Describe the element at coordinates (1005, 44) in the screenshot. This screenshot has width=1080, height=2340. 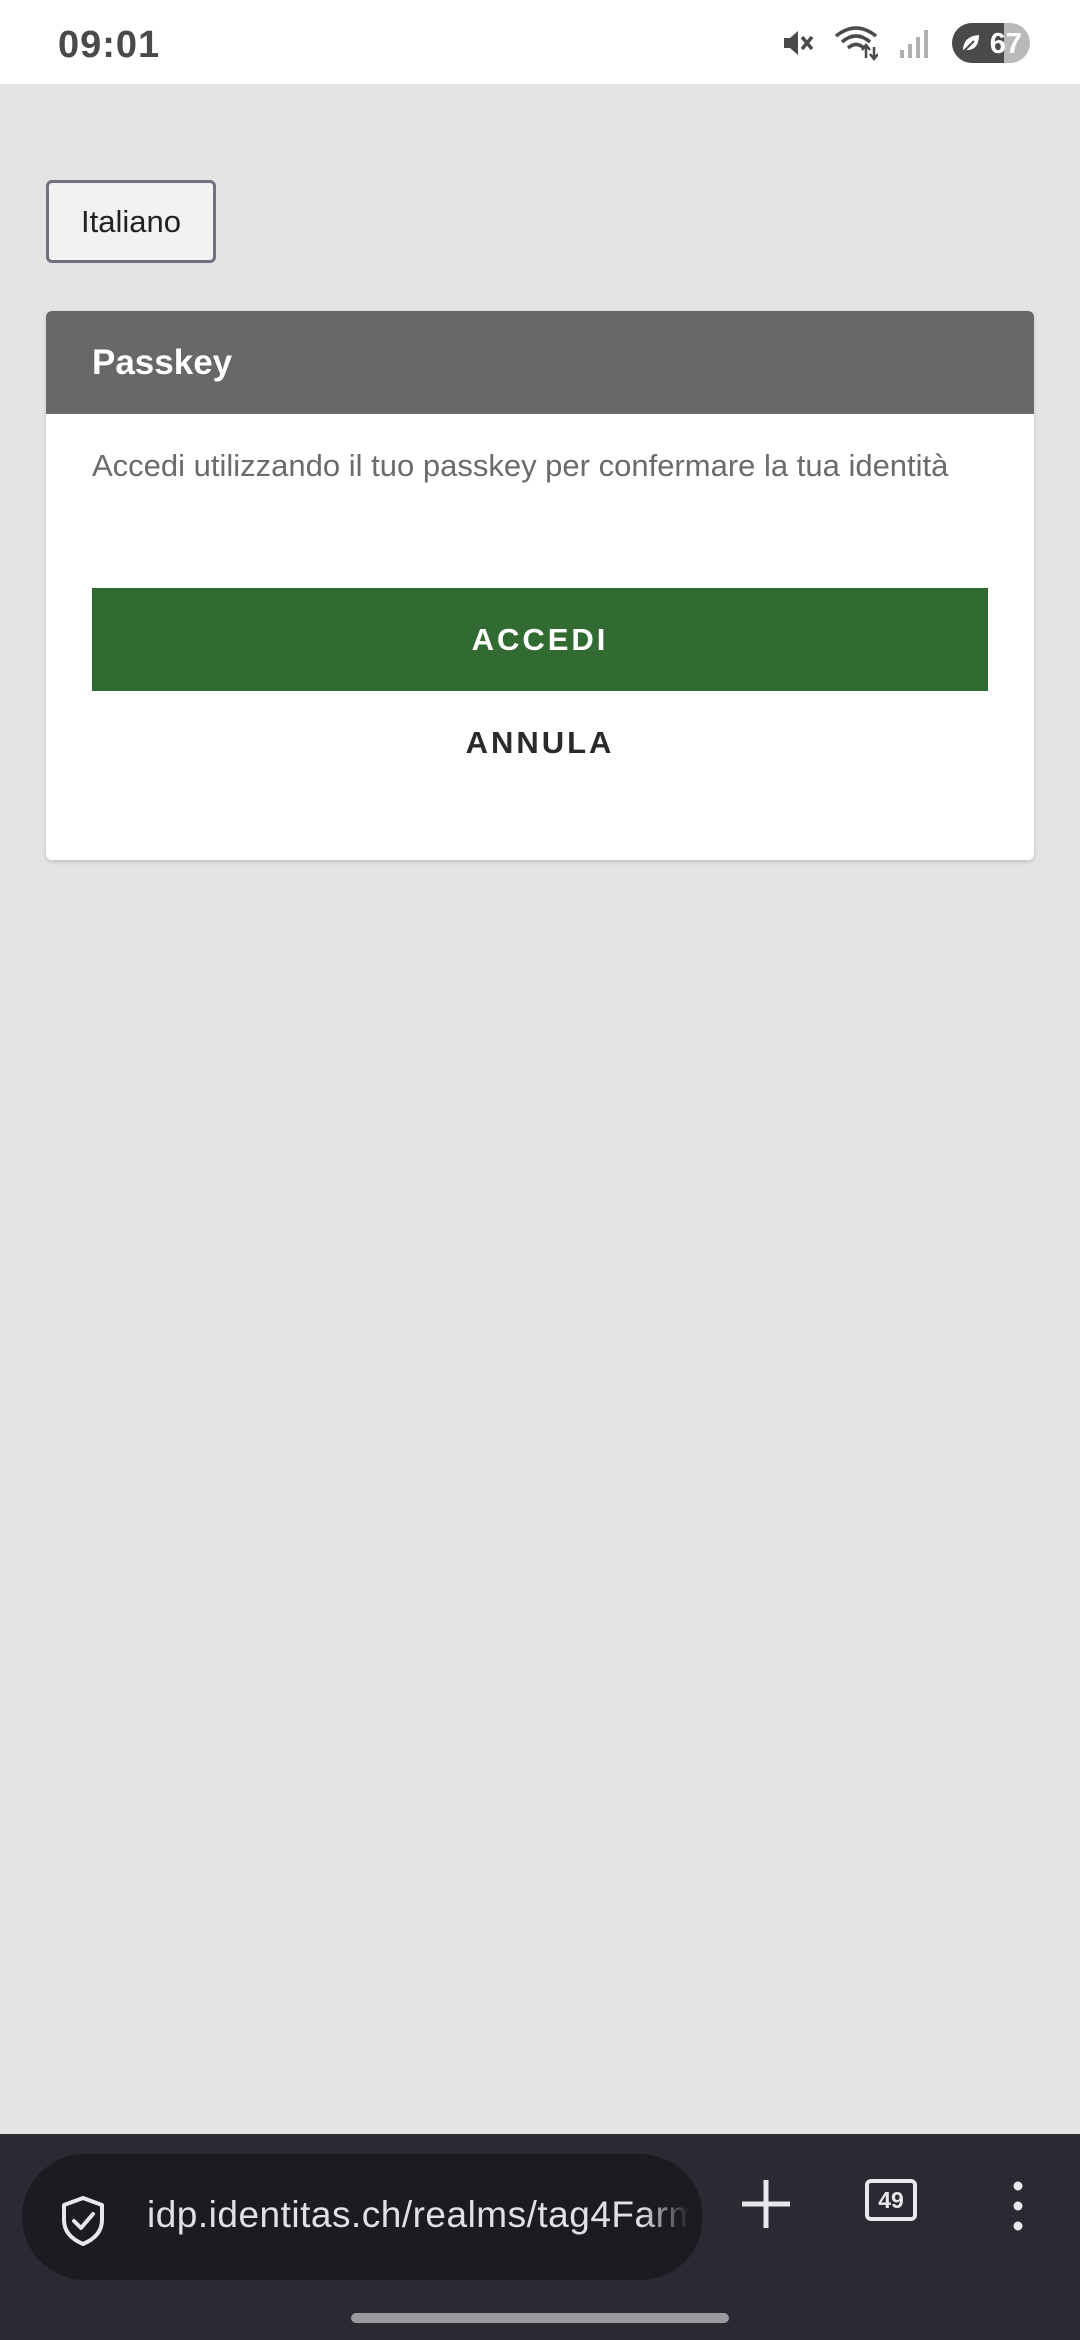
I see `battery-percent: 67` at that location.